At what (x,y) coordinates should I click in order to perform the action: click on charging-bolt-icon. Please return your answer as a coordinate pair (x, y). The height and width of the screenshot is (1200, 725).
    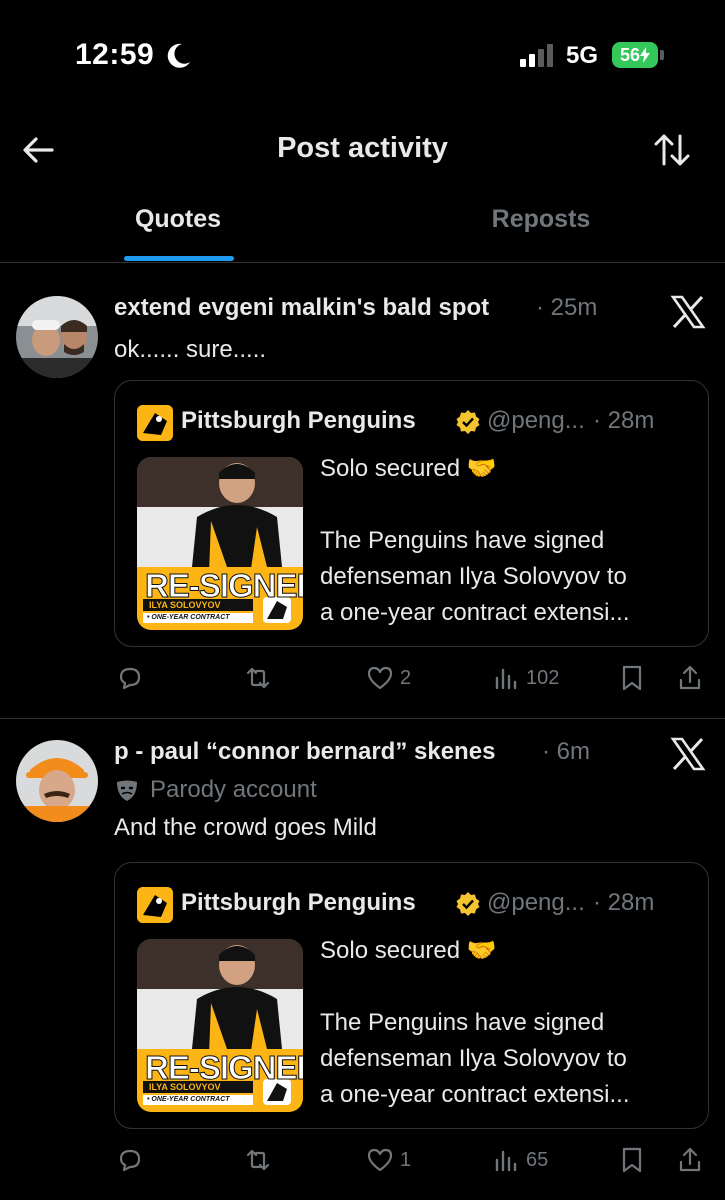
    Looking at the image, I should click on (645, 55).